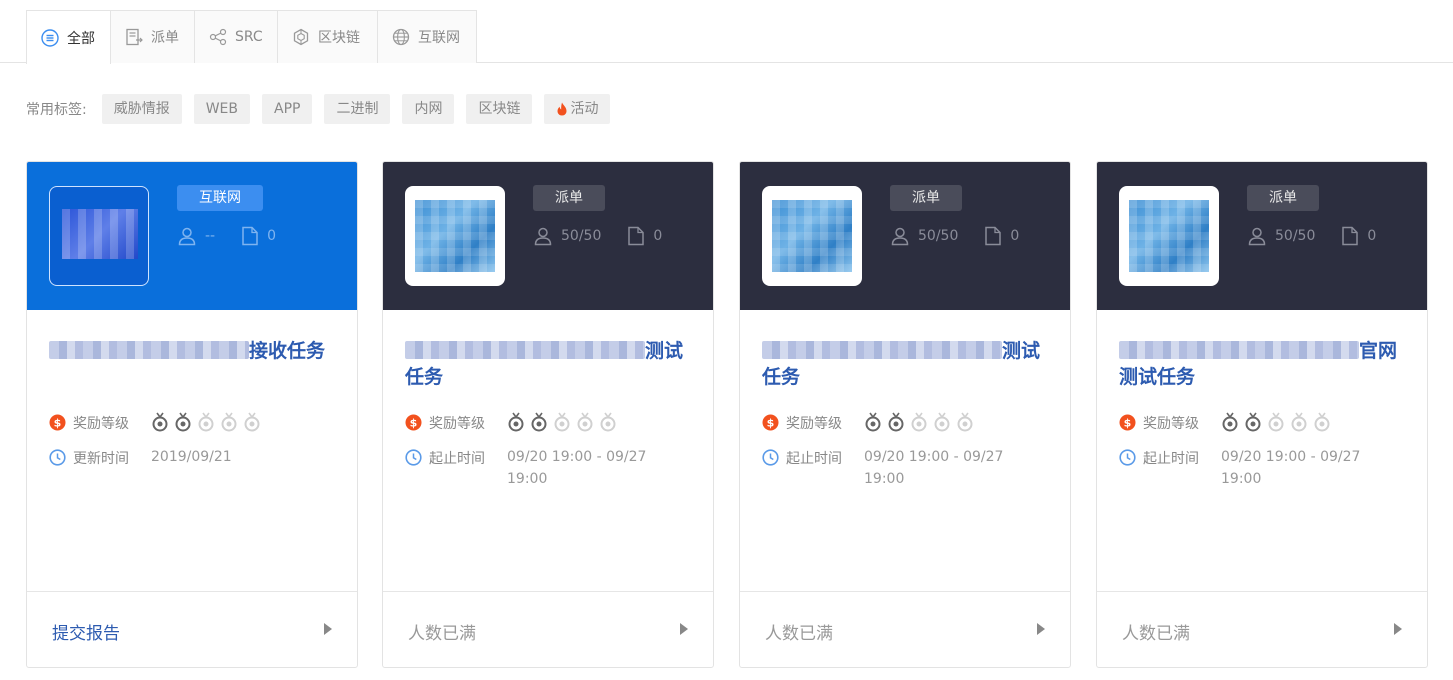  What do you see at coordinates (1264, 364) in the screenshot?
I see `task-title: 官网 测试任务` at bounding box center [1264, 364].